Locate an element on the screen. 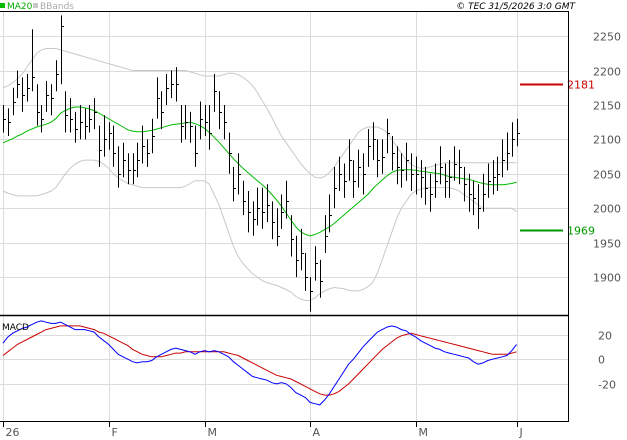 The height and width of the screenshot is (440, 627). price-y-tick-label: 1950 is located at coordinates (607, 244).